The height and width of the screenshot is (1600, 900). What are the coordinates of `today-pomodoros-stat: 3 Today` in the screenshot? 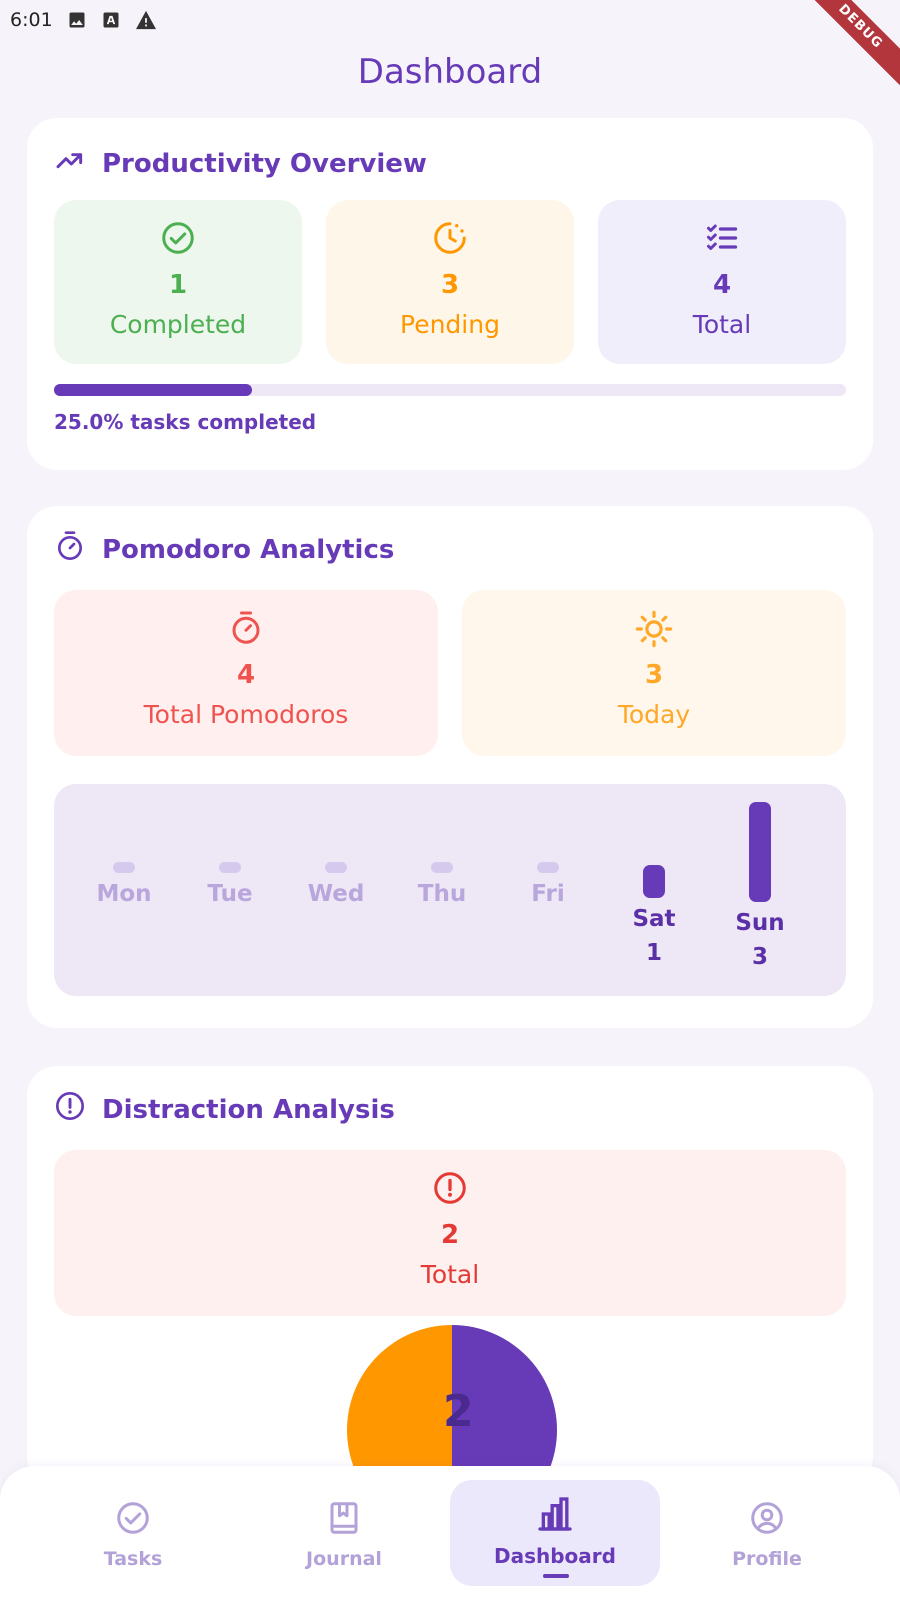 It's located at (654, 673).